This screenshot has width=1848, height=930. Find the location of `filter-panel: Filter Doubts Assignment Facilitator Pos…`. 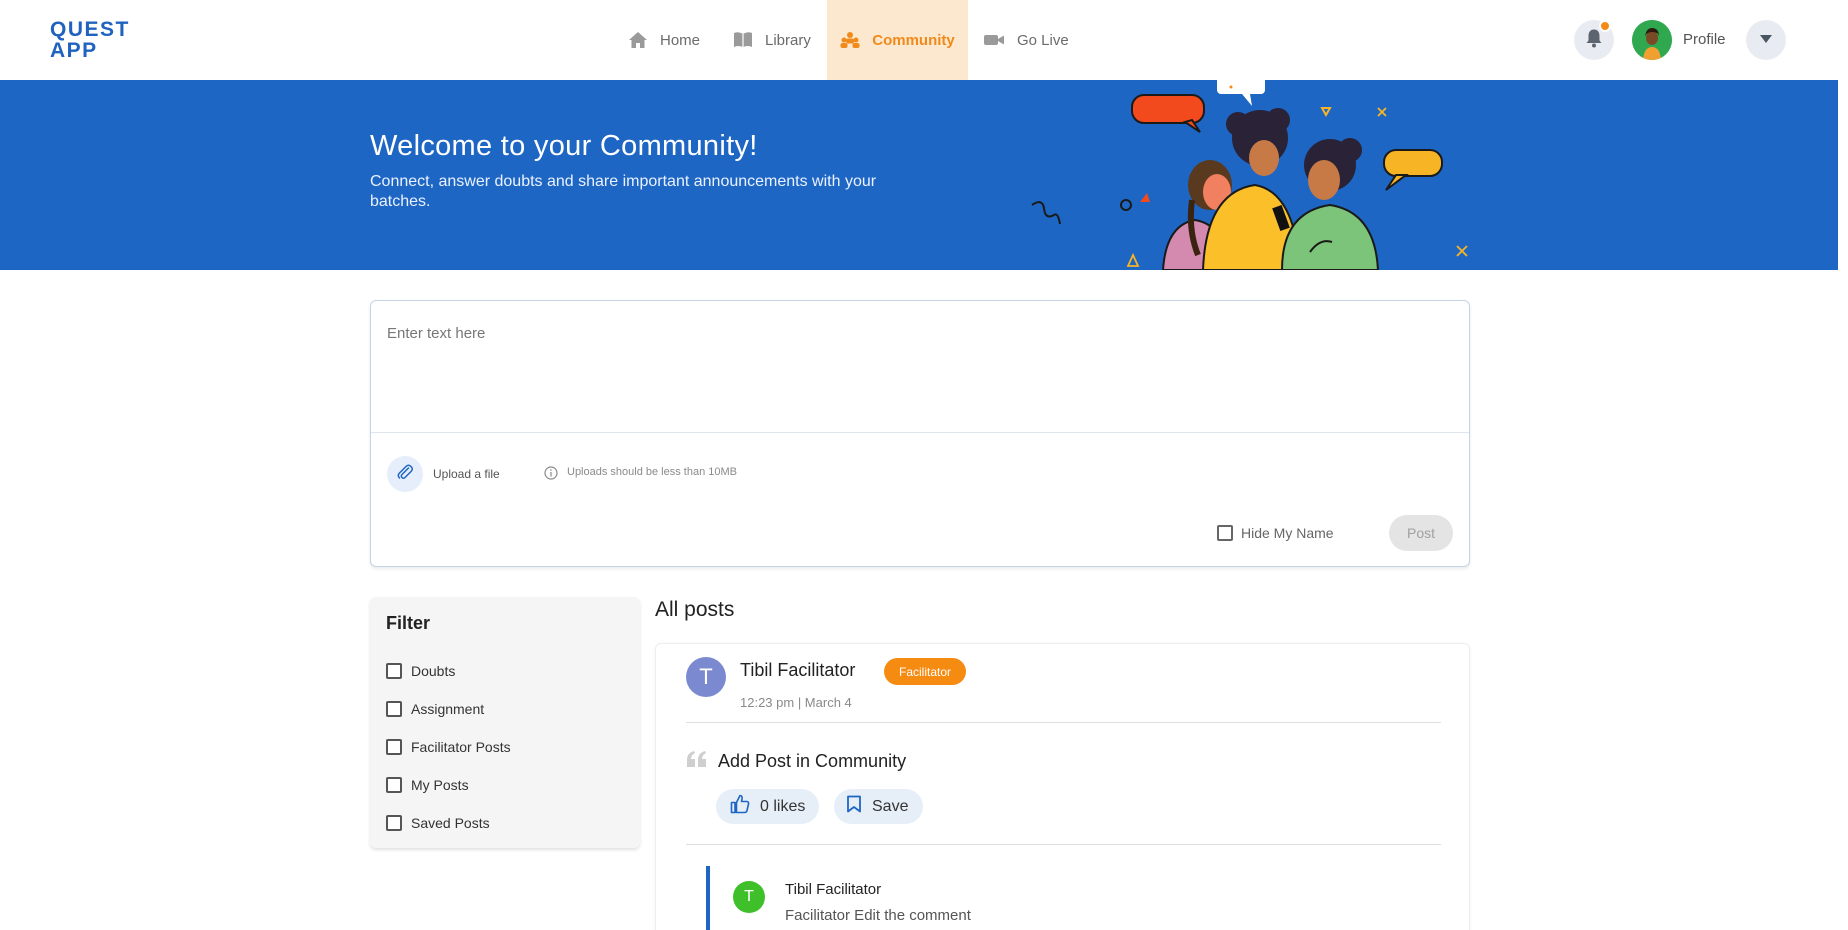

filter-panel: Filter Doubts Assignment Facilitator Pos… is located at coordinates (505, 722).